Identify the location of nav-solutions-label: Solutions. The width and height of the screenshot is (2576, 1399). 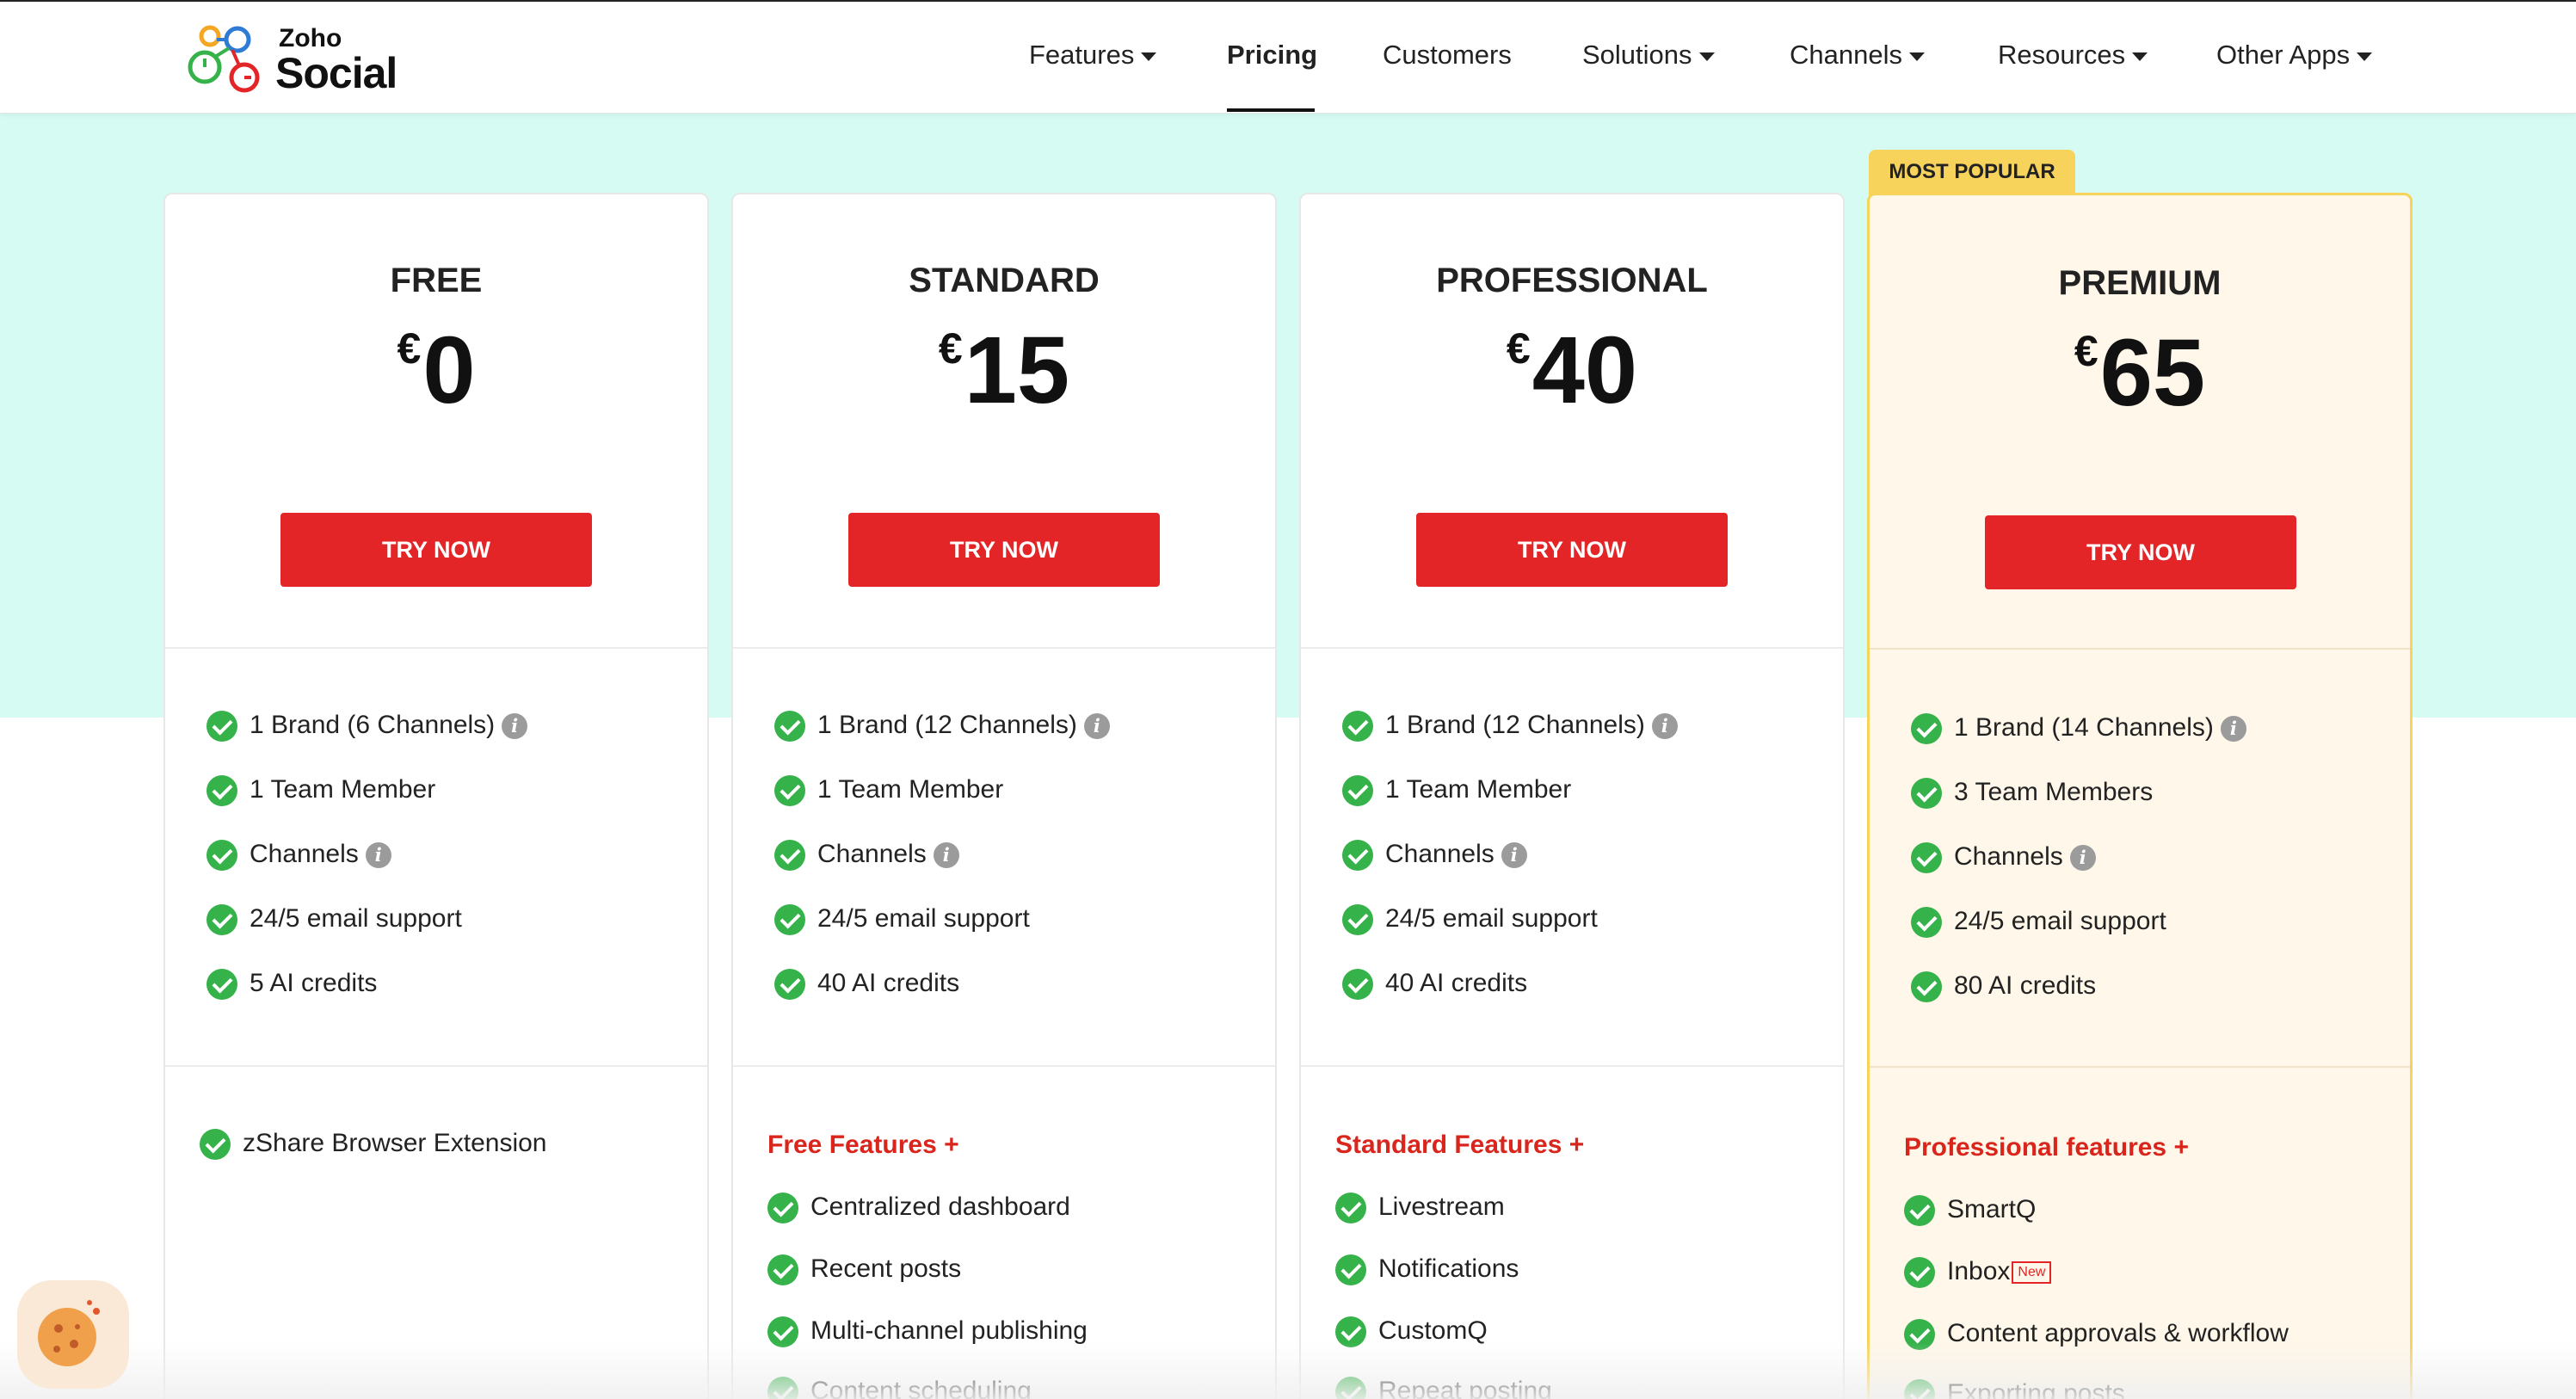
(1637, 55).